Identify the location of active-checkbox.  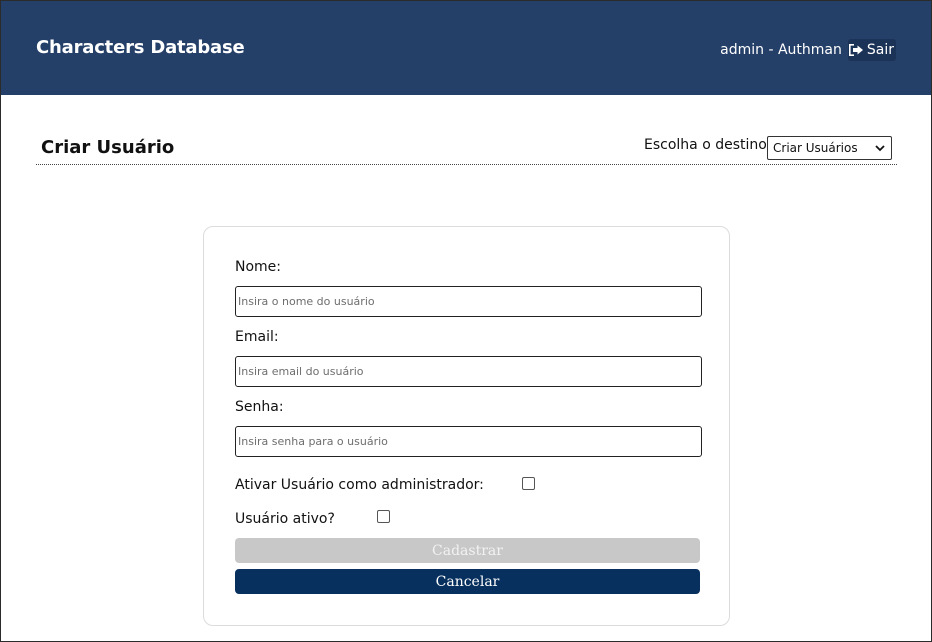
(383, 516).